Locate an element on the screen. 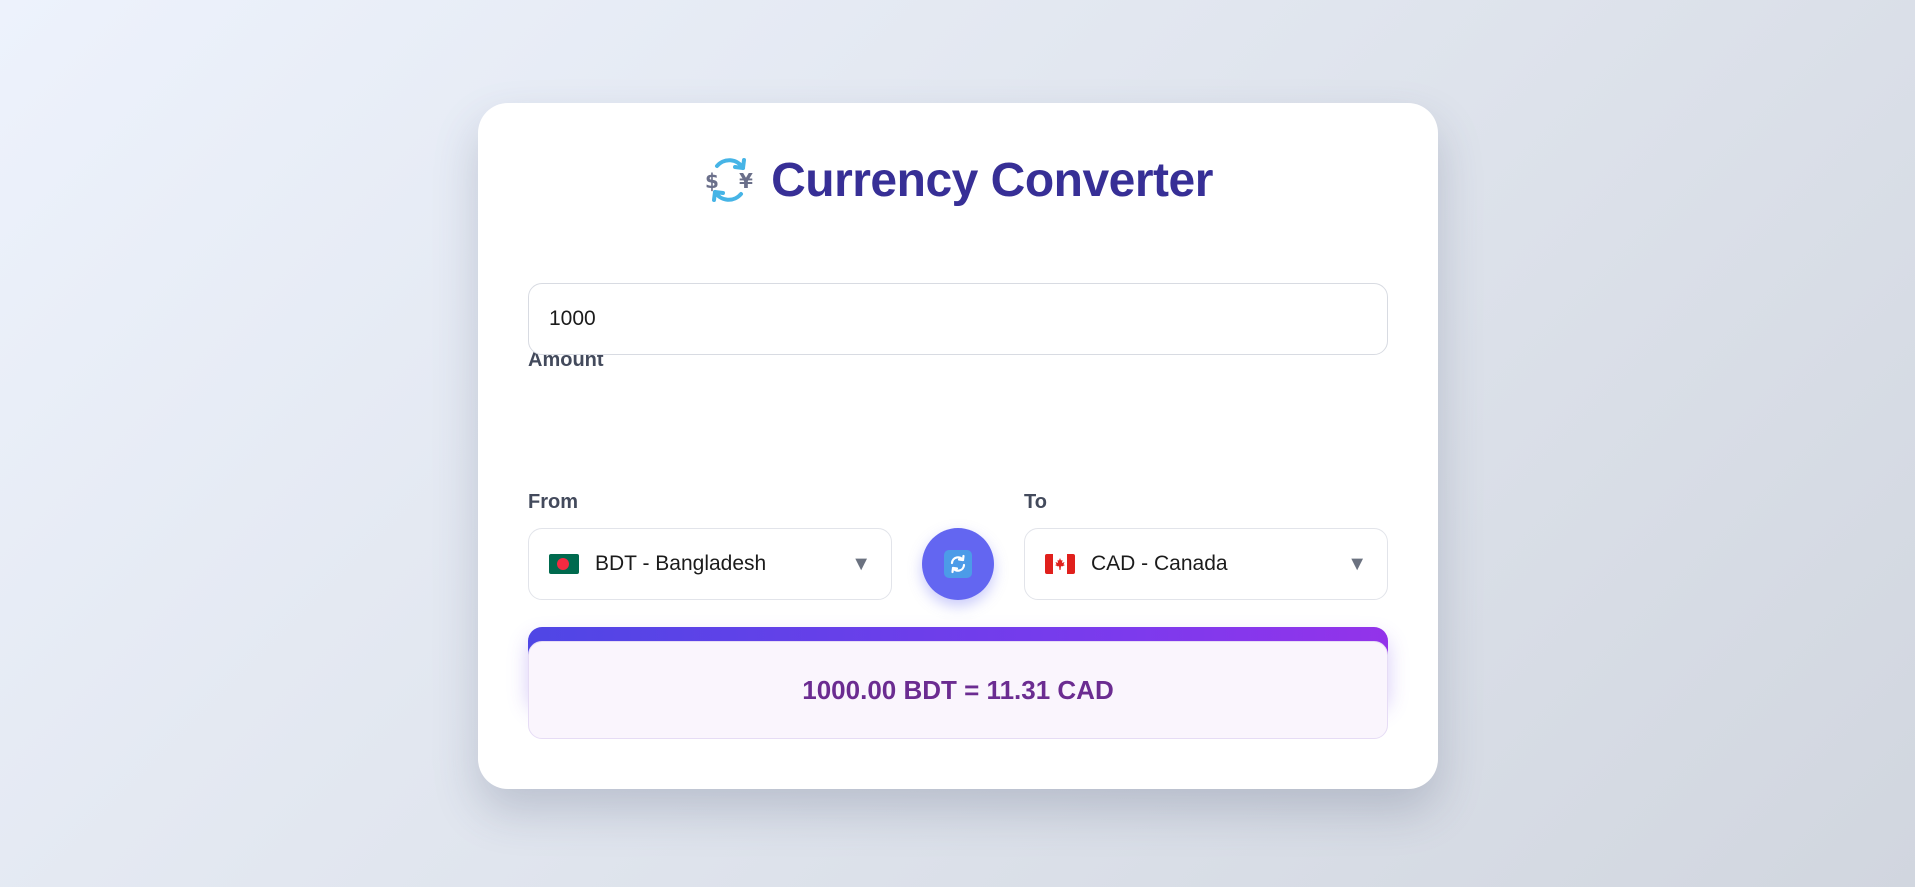 This screenshot has width=1915, height=887. swap-arrows-icon is located at coordinates (958, 564).